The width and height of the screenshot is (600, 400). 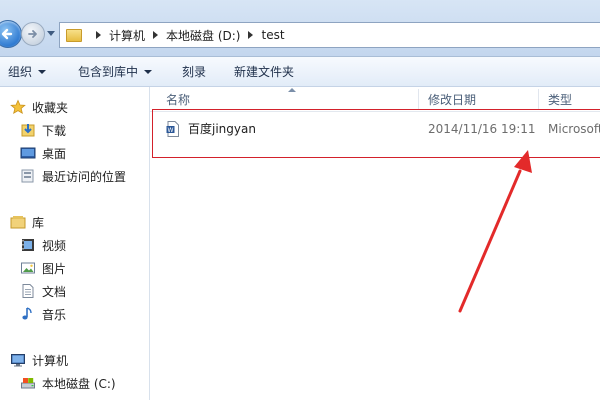 What do you see at coordinates (28, 314) in the screenshot?
I see `music-icon` at bounding box center [28, 314].